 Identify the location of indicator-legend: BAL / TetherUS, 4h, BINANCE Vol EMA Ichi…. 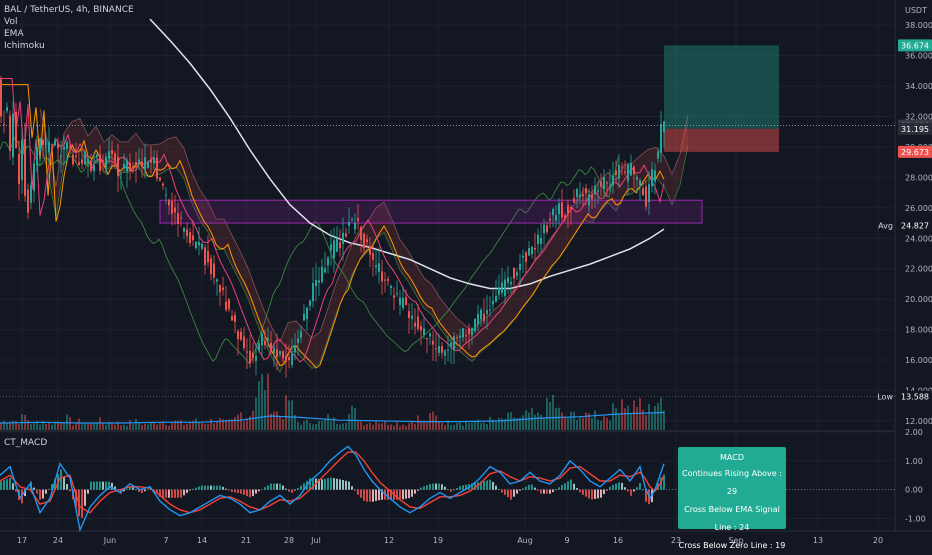
(69, 28).